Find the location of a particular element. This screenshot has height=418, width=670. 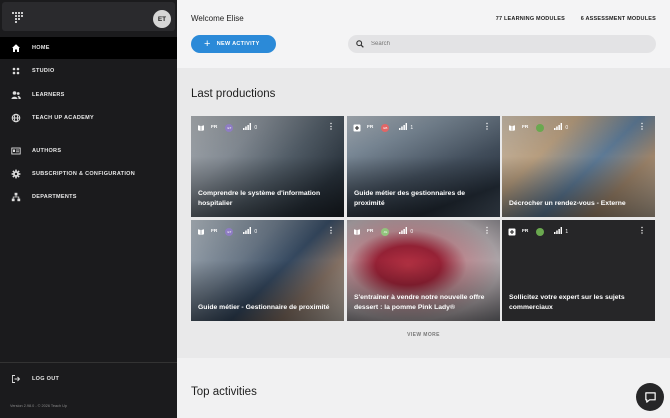

search-input is located at coordinates (501, 44).